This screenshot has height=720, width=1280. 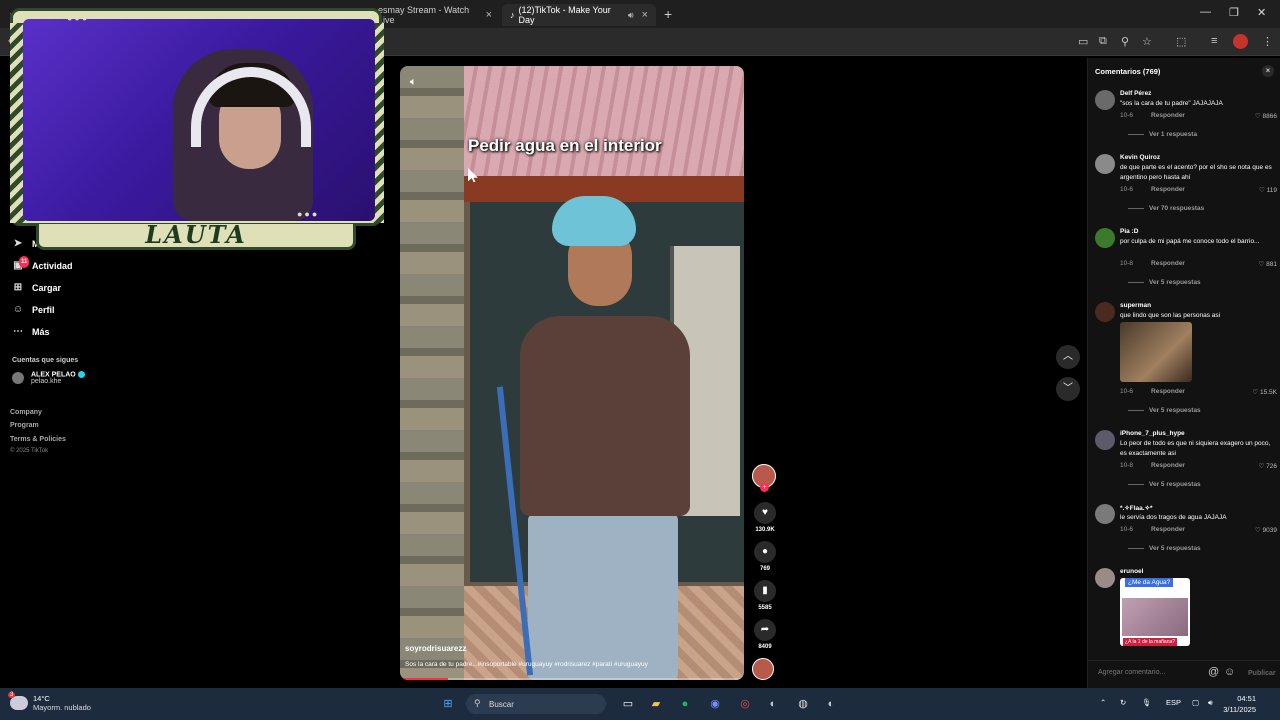 I want to click on comment-likes: ♡ 119, so click(x=1268, y=190).